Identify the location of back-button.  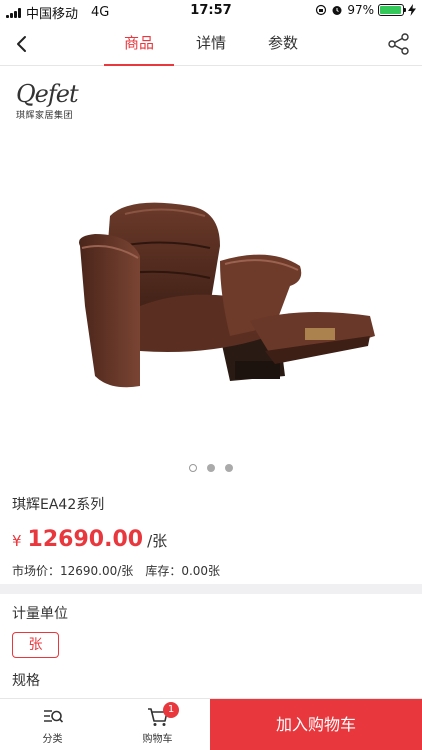
(23, 44).